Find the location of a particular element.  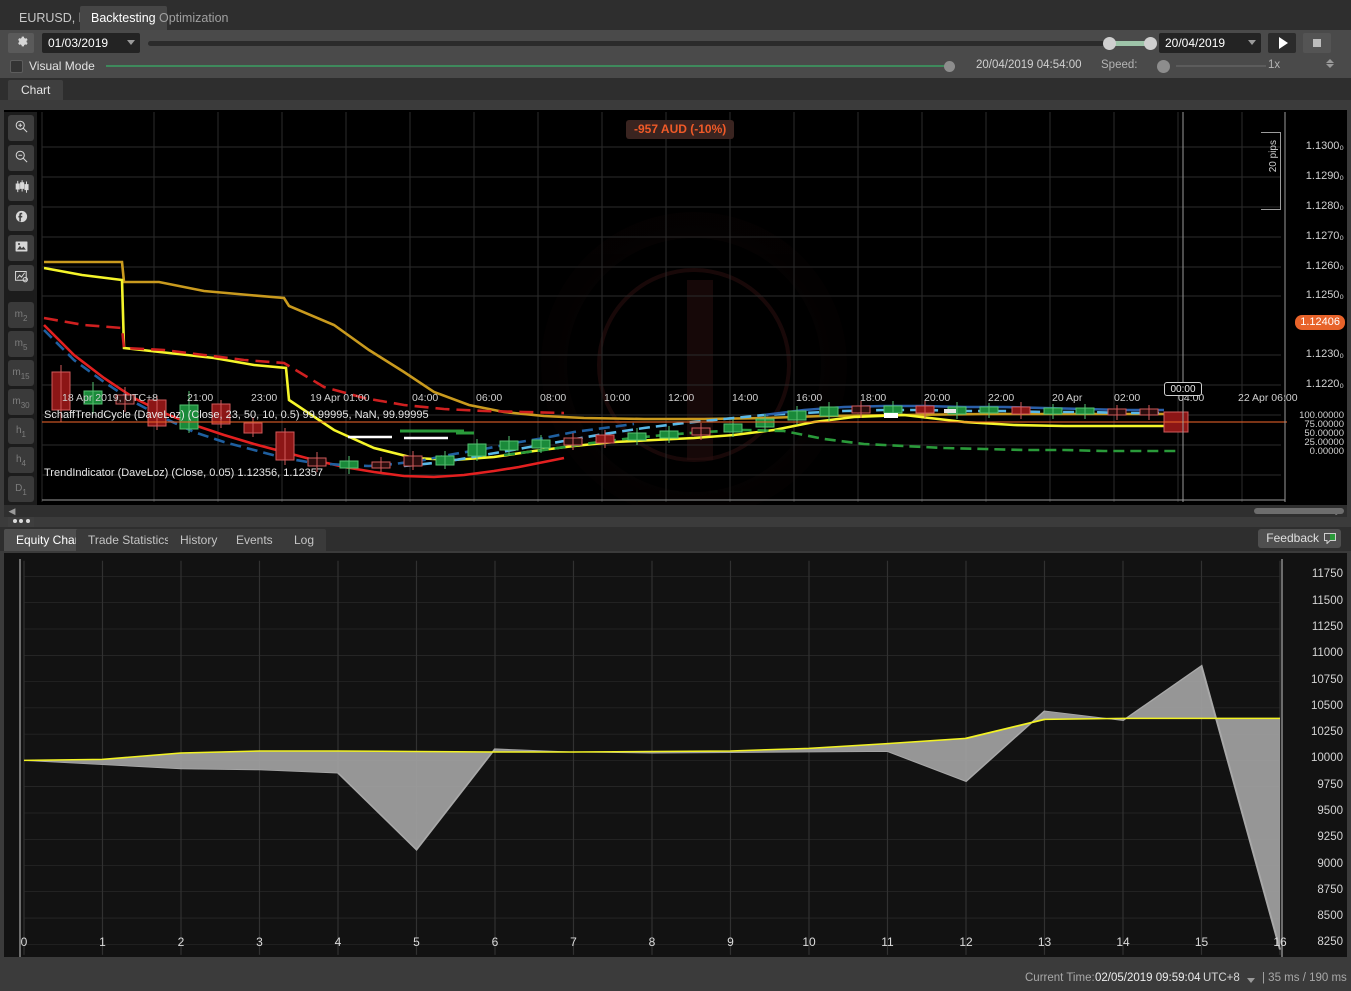

candles-icon is located at coordinates (21, 188).